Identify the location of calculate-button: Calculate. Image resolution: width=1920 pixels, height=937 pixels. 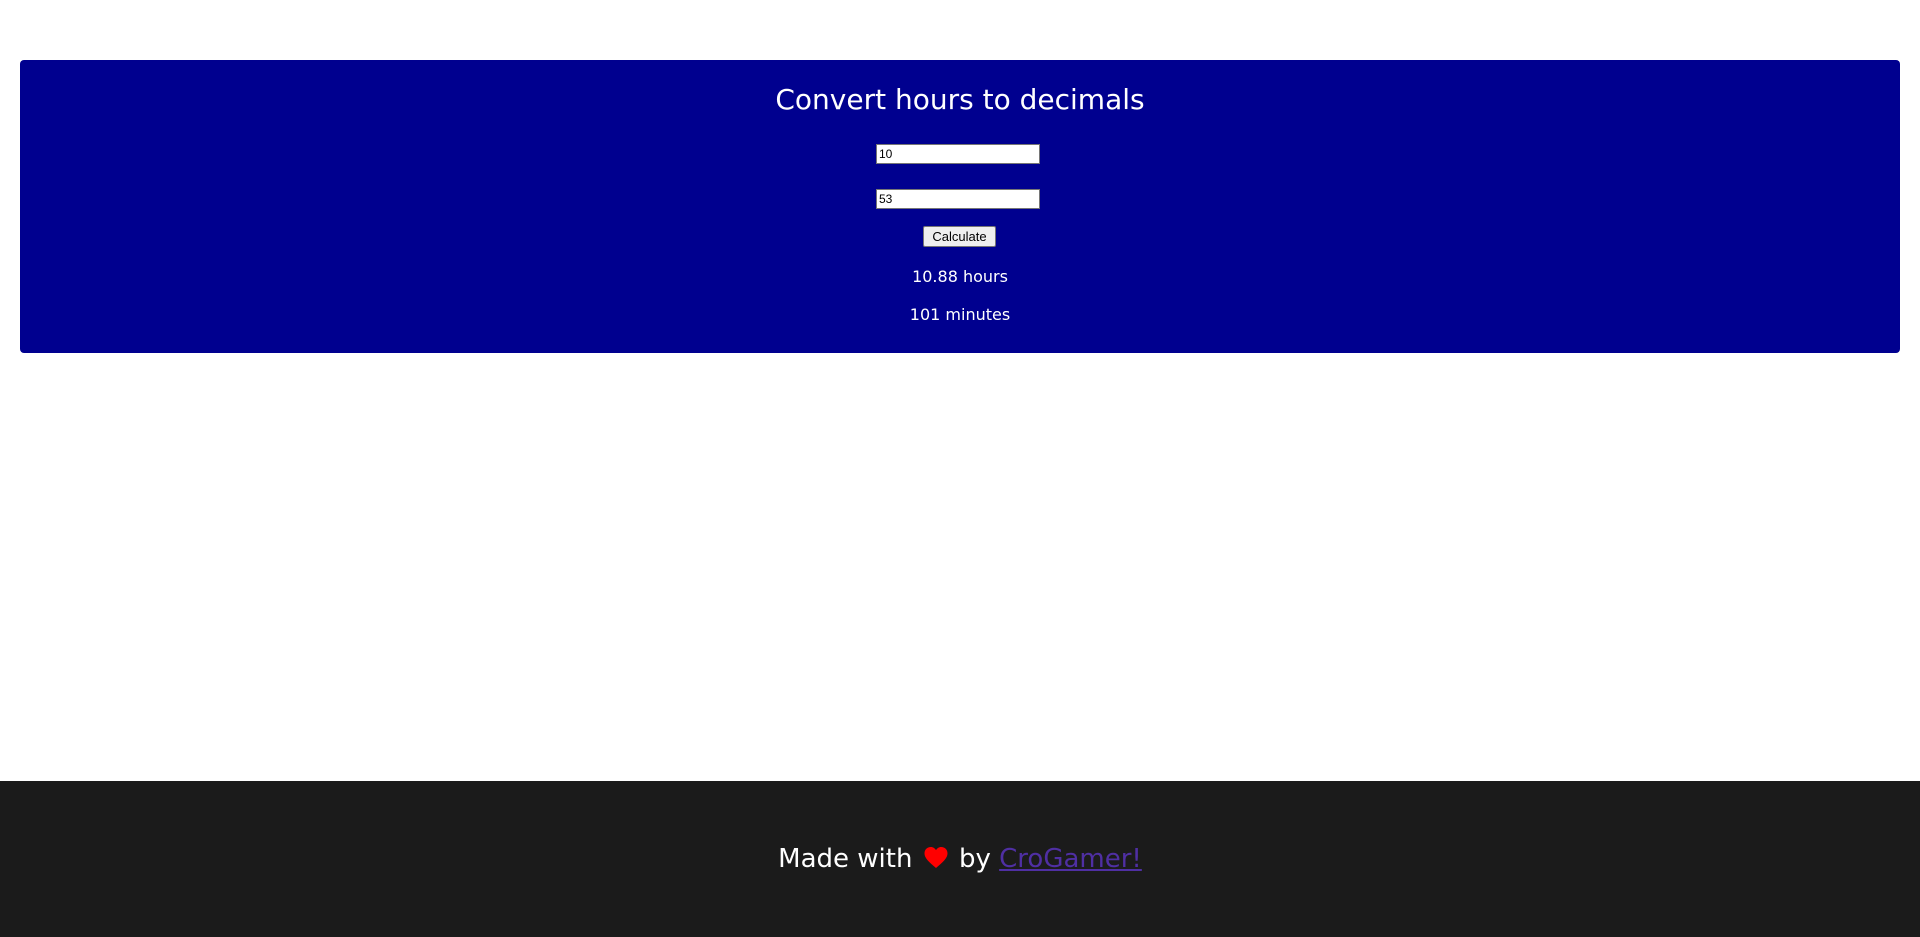
(959, 236).